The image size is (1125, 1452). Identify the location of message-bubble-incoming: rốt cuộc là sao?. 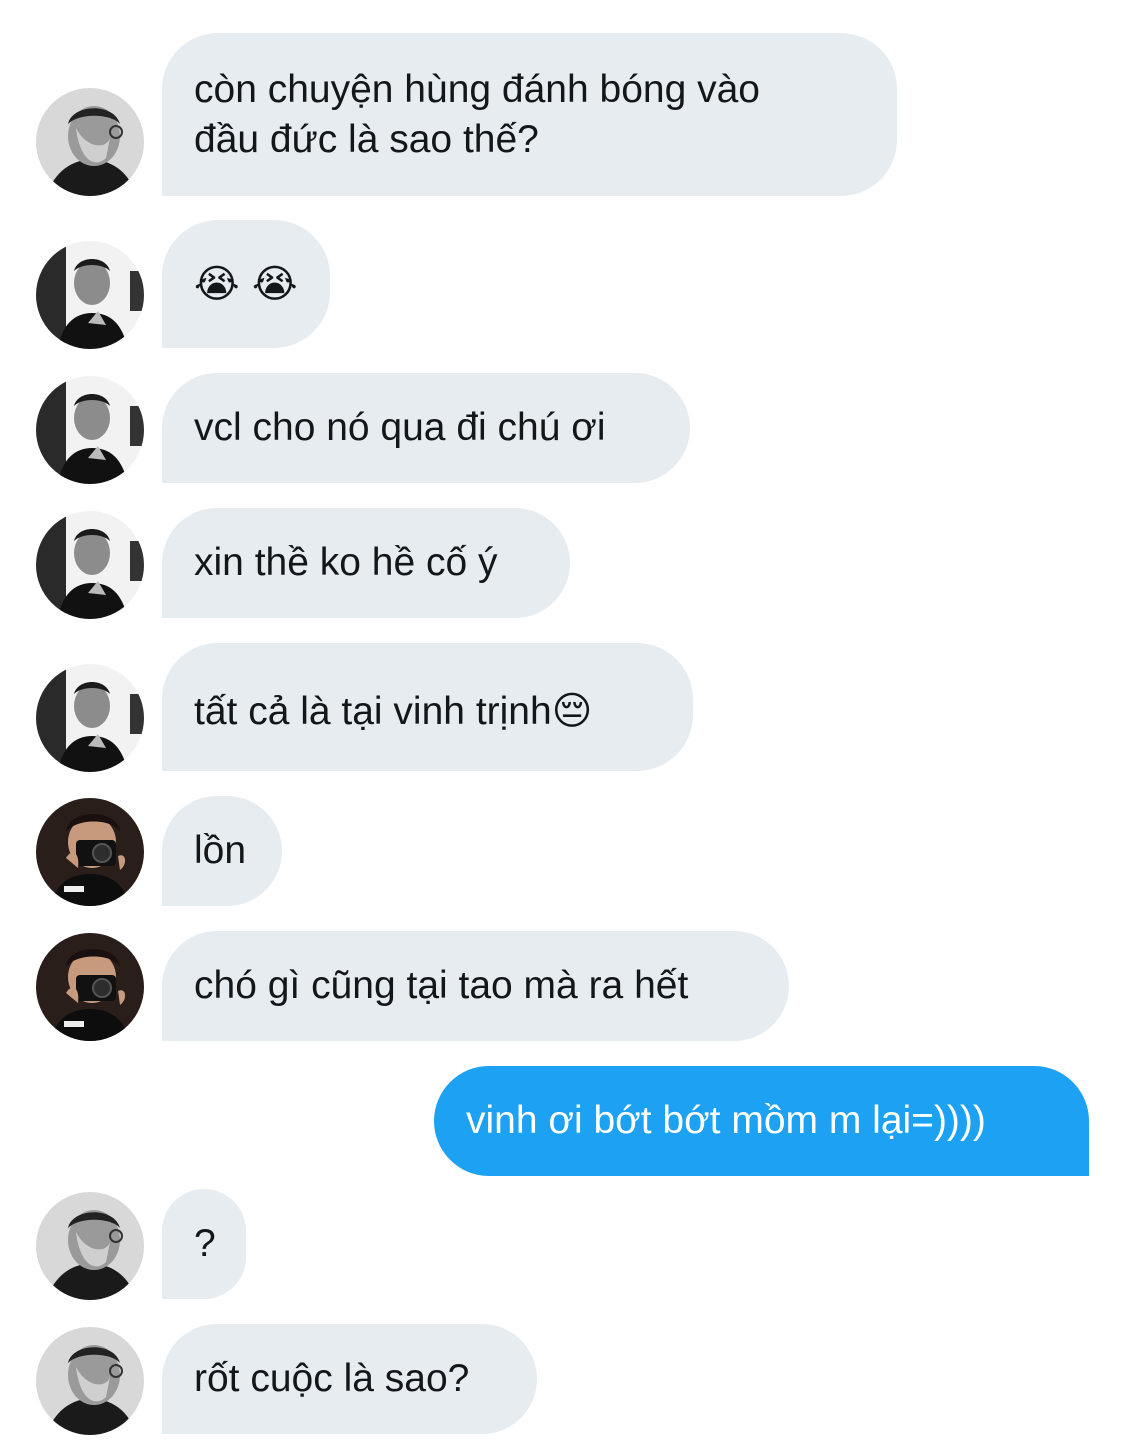
(349, 1379).